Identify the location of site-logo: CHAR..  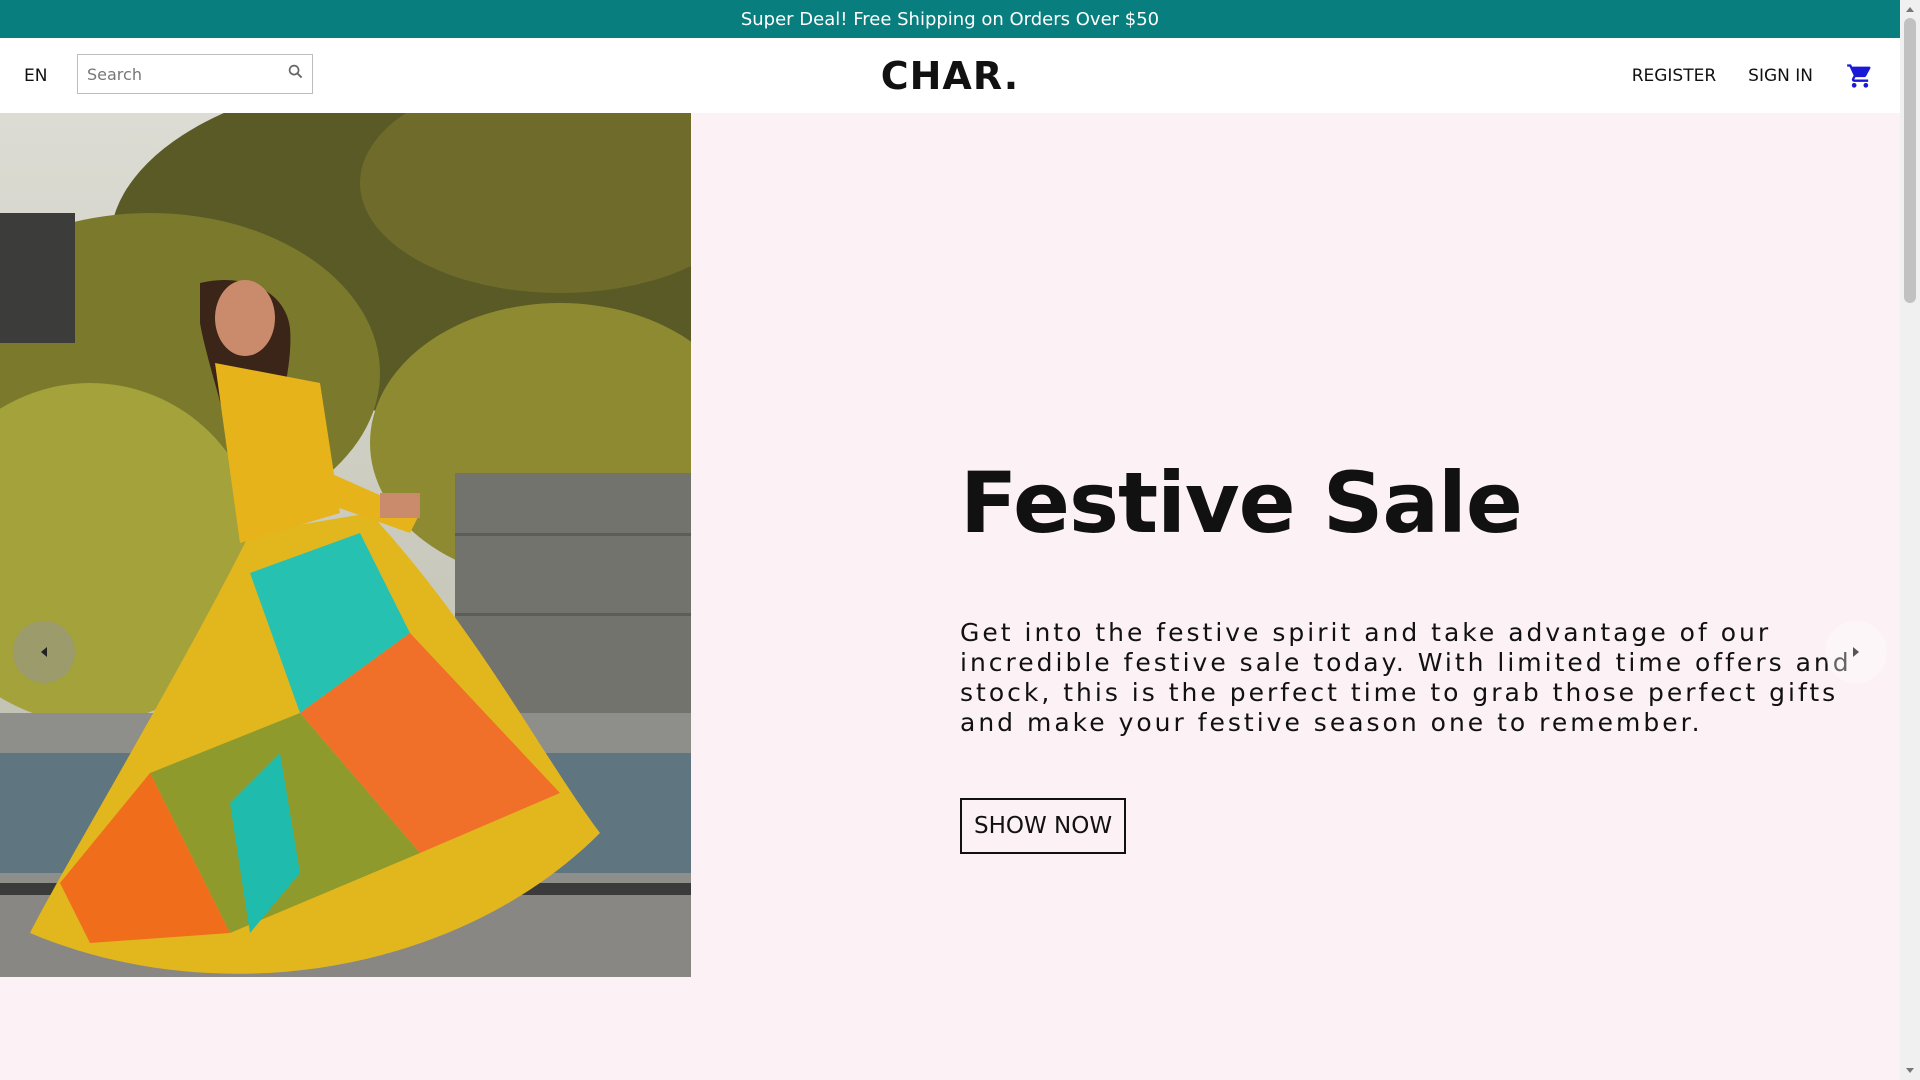
(950, 76).